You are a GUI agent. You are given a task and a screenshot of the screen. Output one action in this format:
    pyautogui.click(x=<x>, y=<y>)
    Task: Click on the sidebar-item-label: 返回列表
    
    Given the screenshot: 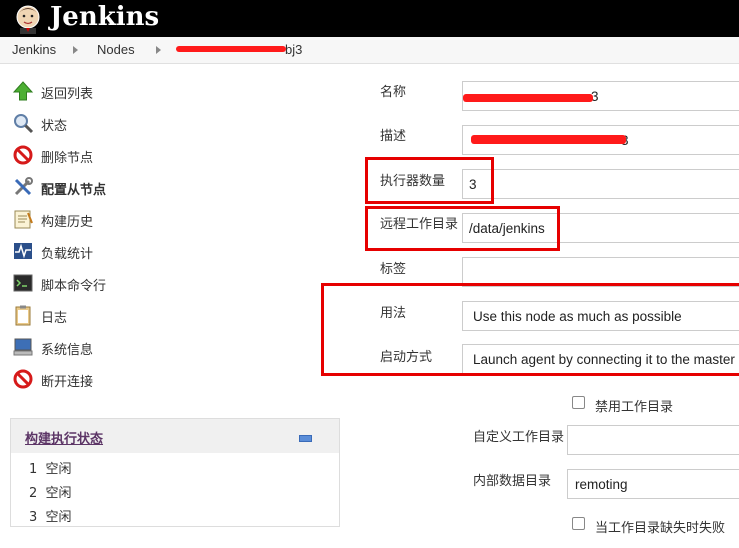 What is the action you would take?
    pyautogui.click(x=67, y=94)
    